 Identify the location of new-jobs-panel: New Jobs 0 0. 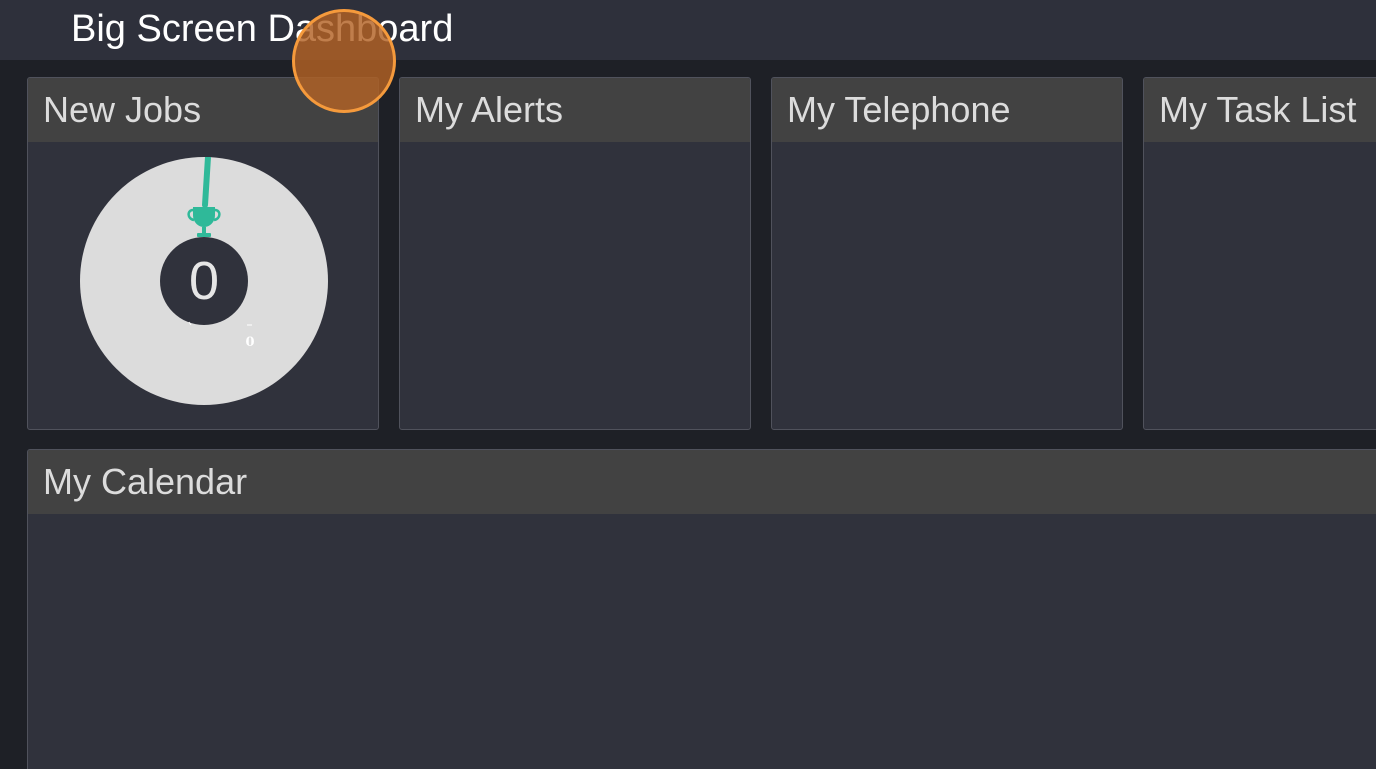
(203, 253).